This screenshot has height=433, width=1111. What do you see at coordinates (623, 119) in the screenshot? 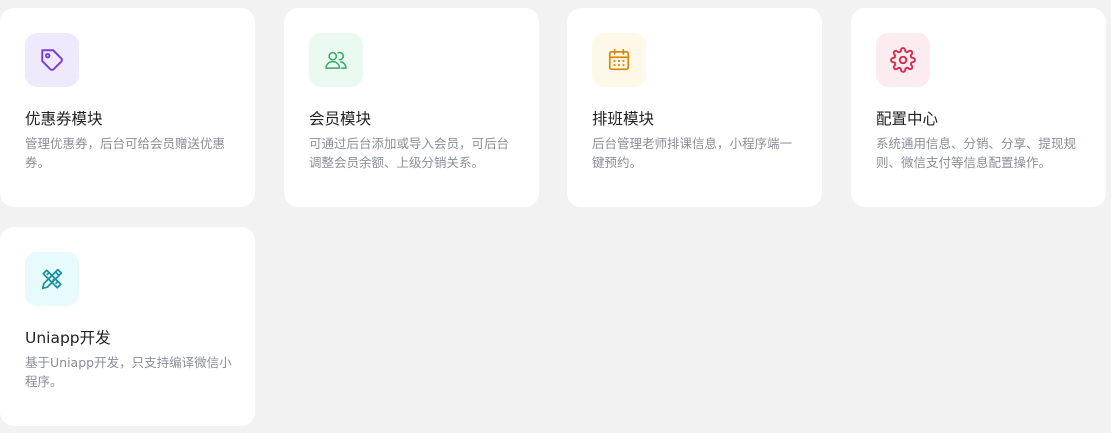
I see `module-title: 排班模块` at bounding box center [623, 119].